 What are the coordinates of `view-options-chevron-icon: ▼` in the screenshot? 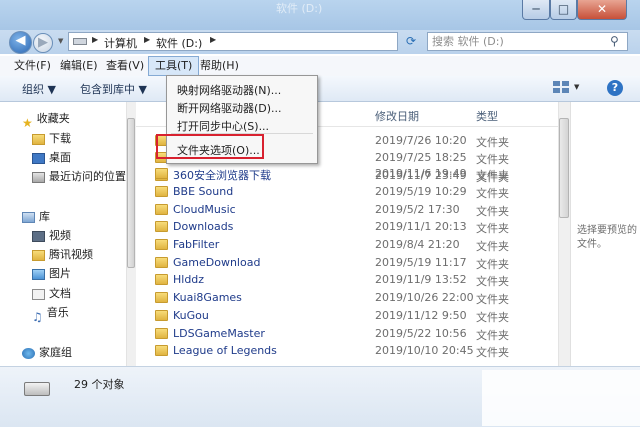 It's located at (576, 87).